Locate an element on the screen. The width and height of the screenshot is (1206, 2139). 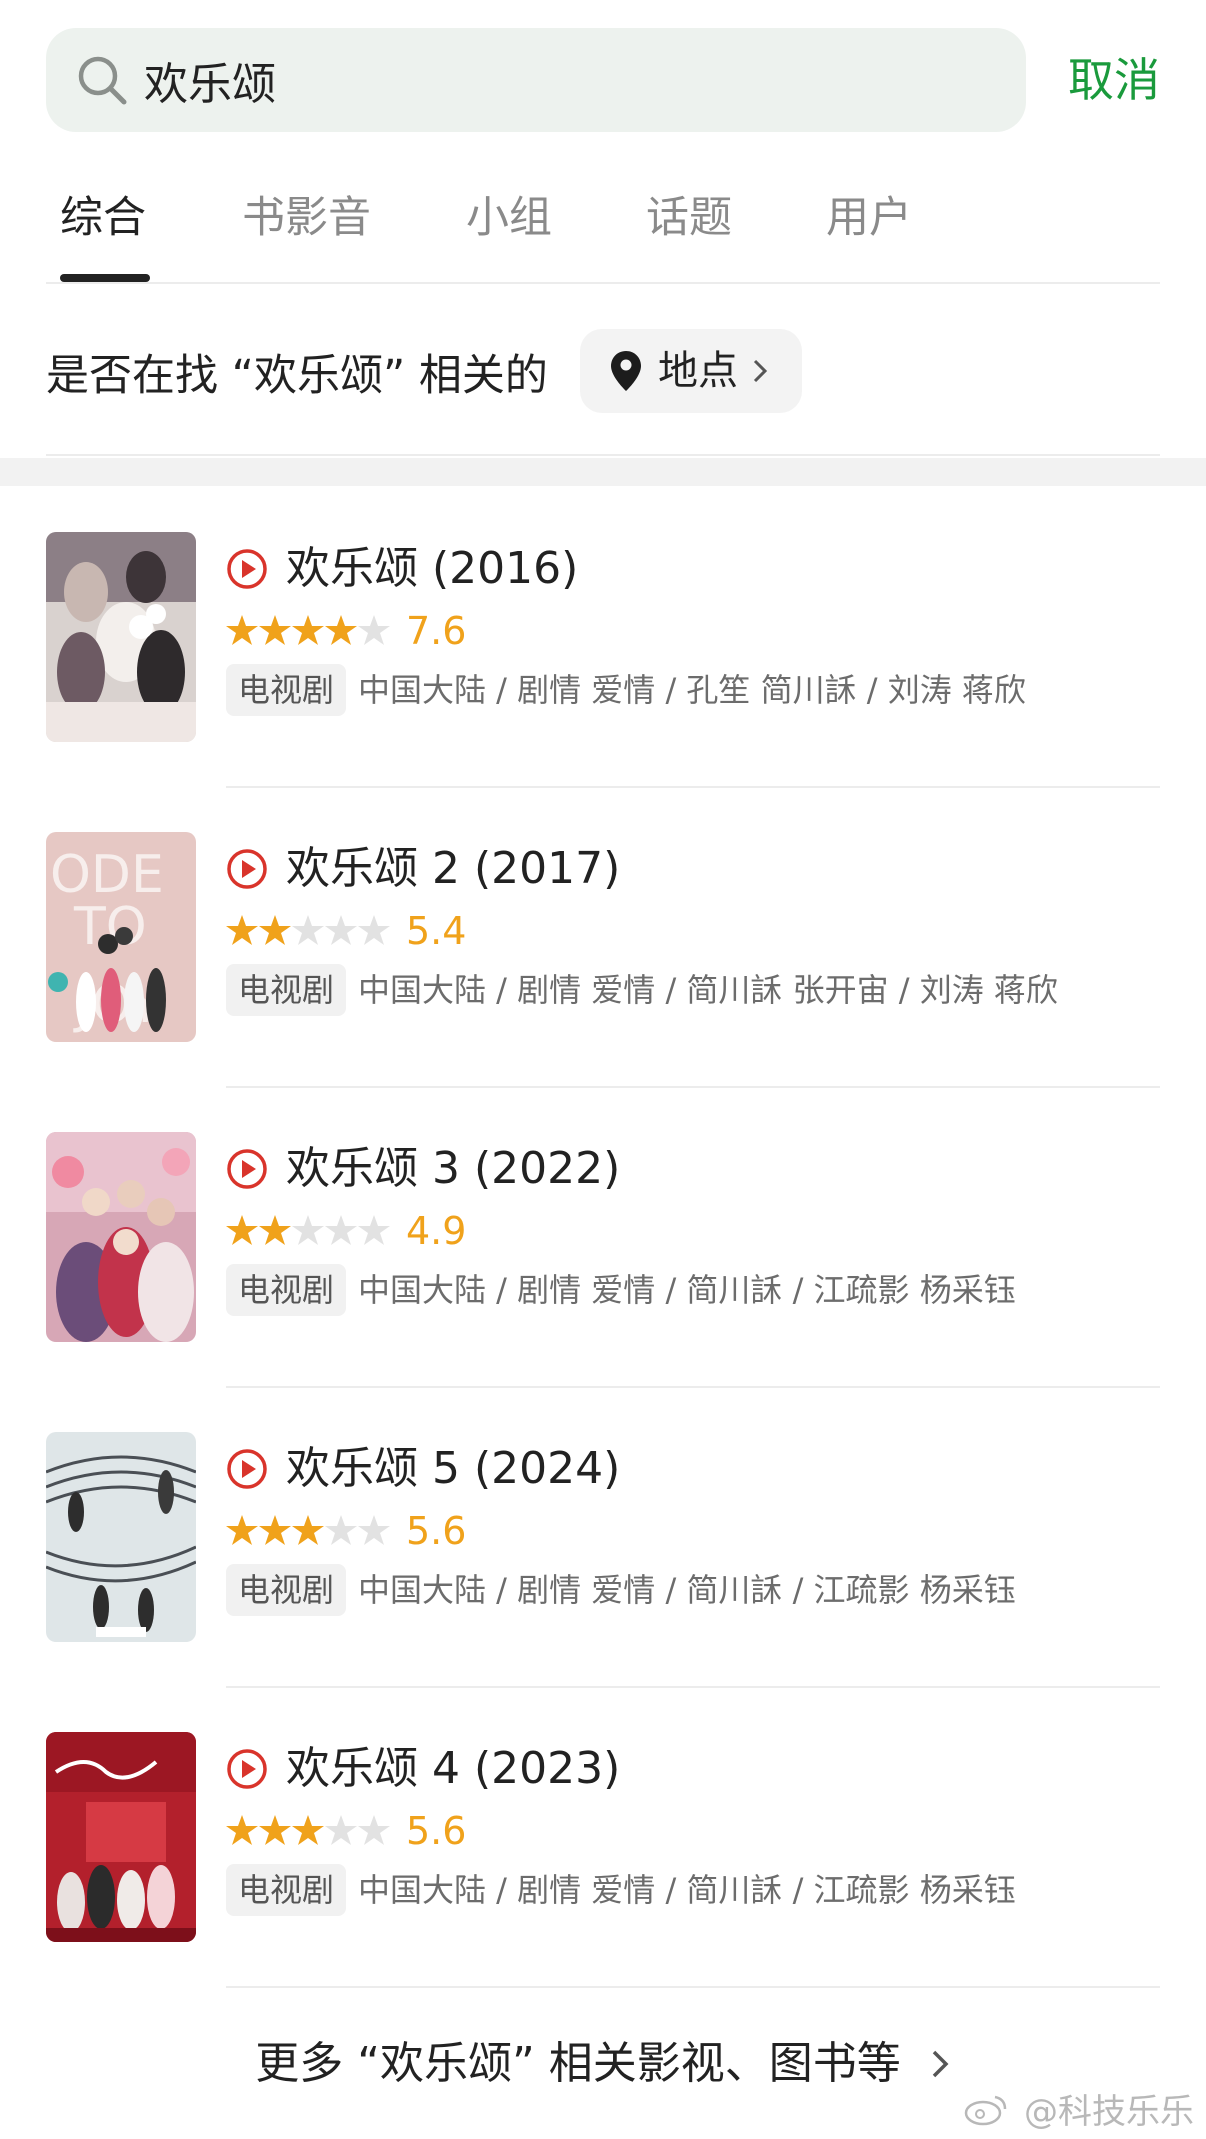
suggestion-row: 是否在找 “欢乐颂” 相关的 地点 is located at coordinates (603, 391).